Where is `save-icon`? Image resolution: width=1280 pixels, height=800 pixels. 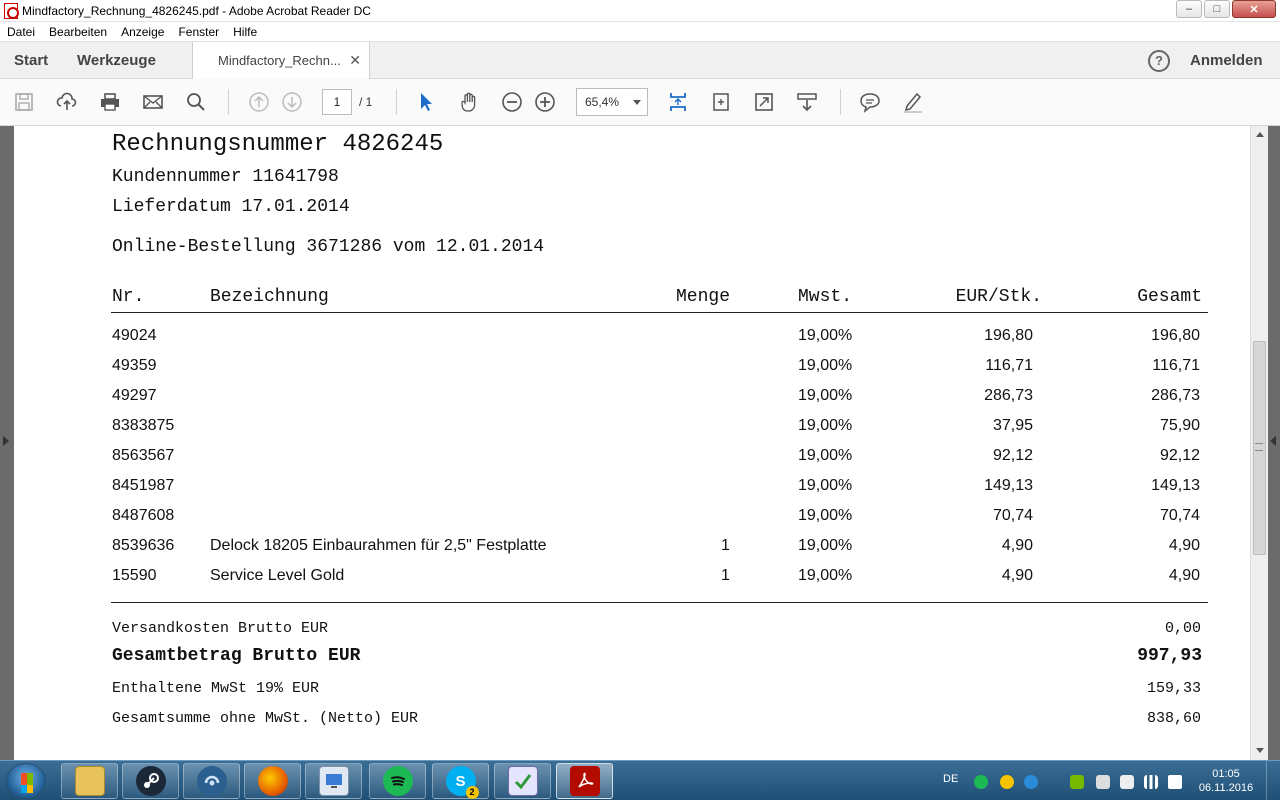
save-icon is located at coordinates (24, 102).